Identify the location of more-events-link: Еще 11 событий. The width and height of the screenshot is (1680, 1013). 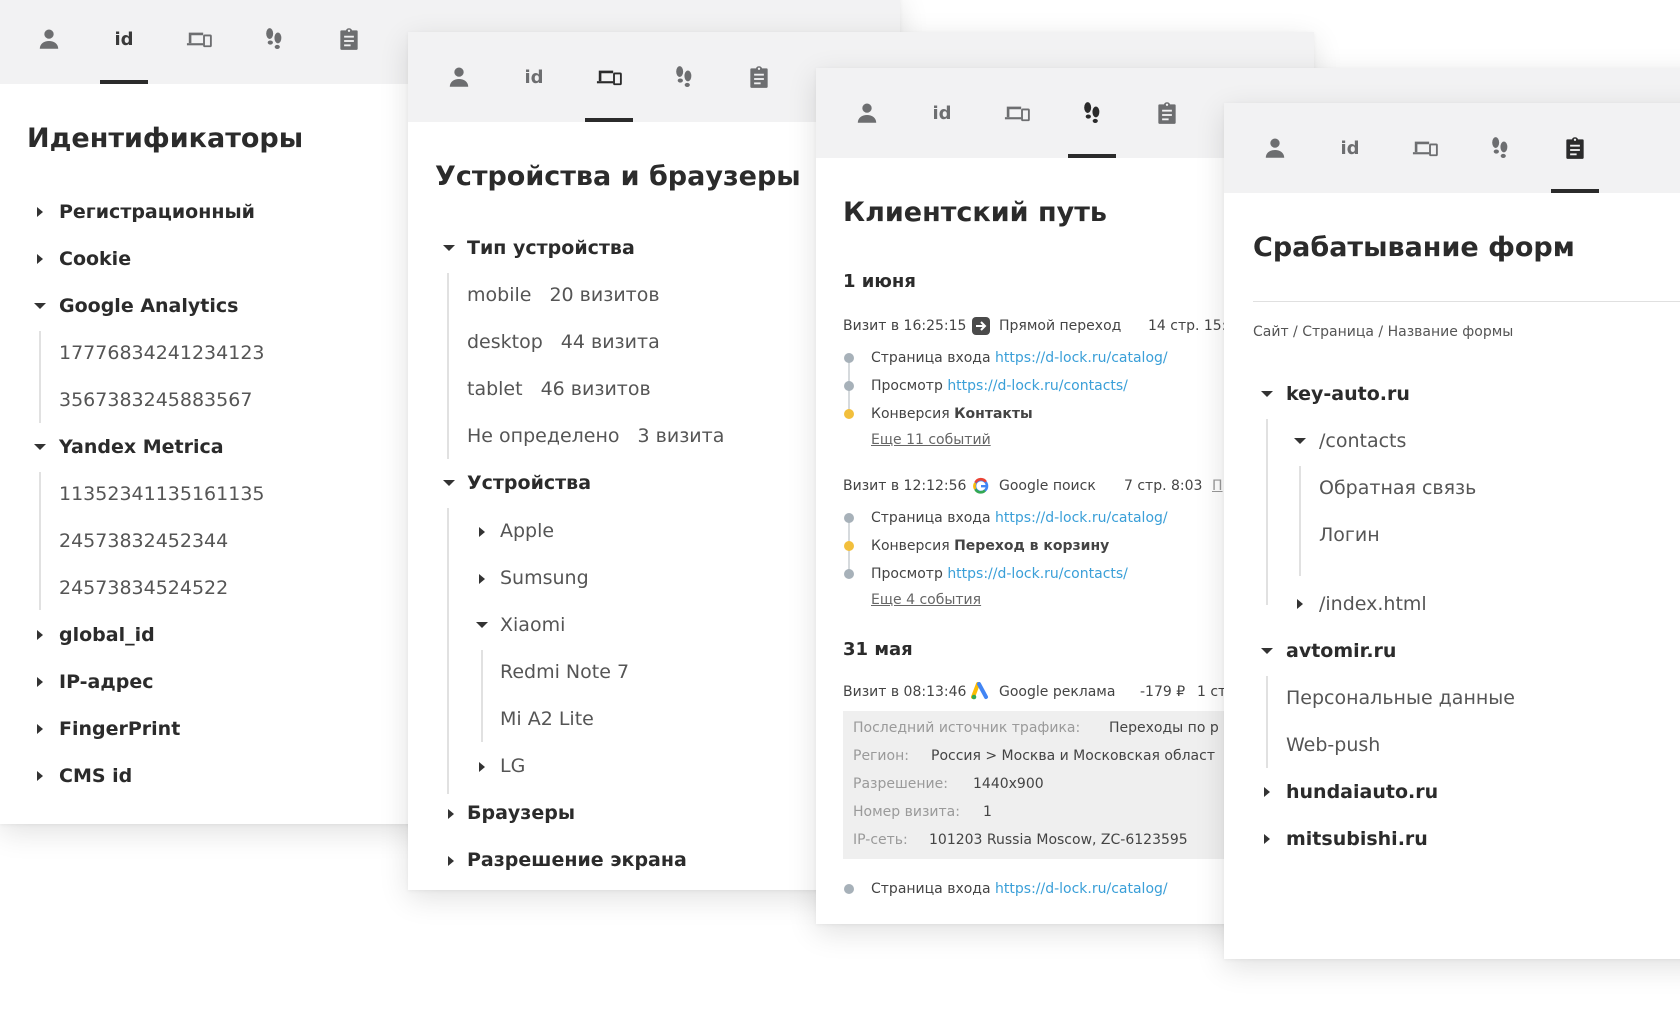
(931, 440).